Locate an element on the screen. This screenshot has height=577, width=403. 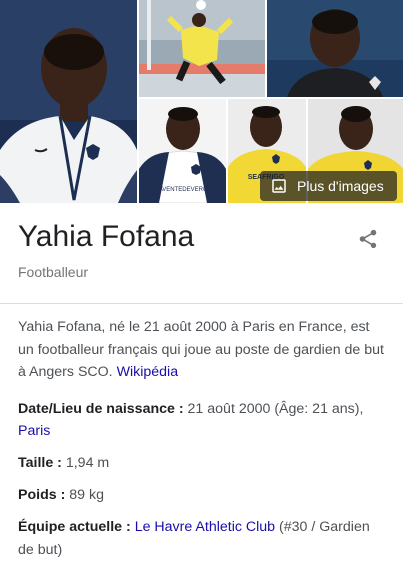
fact-value: 21 août 2000 (Âge: 21 ans), is located at coordinates (275, 408).